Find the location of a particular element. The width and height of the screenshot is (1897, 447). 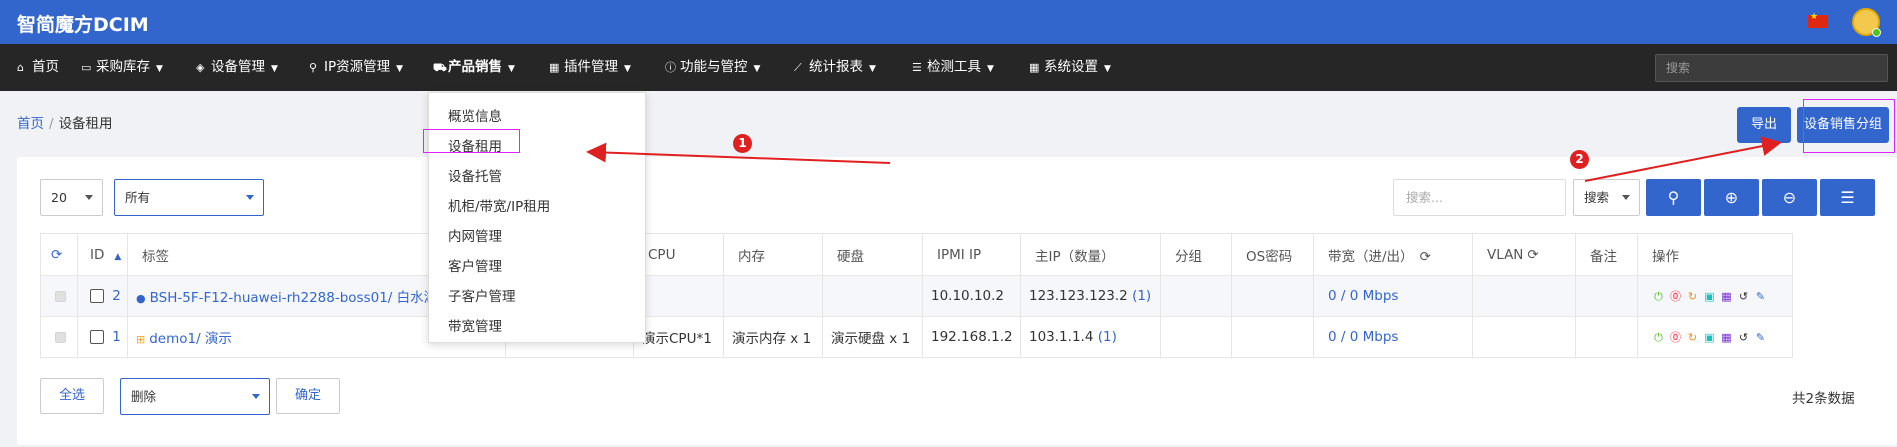

annotation-arrows is located at coordinates (1184, 159).